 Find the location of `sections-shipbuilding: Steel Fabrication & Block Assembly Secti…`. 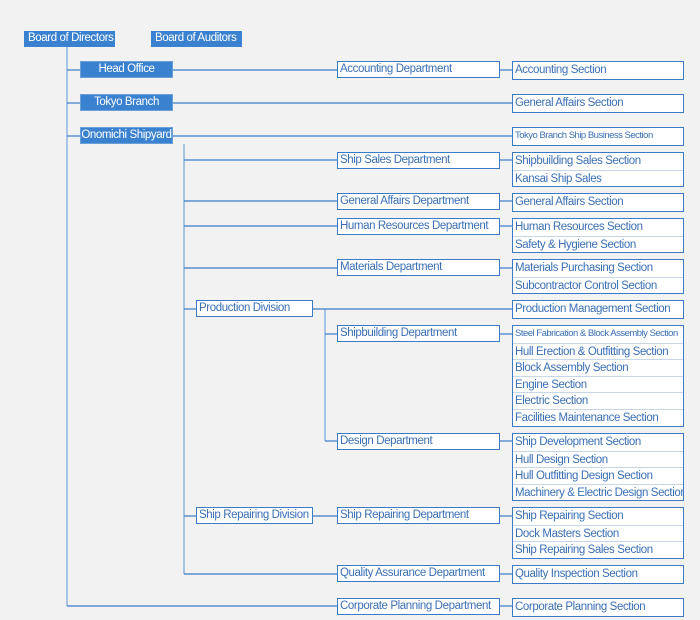

sections-shipbuilding: Steel Fabrication & Block Assembly Secti… is located at coordinates (598, 376).